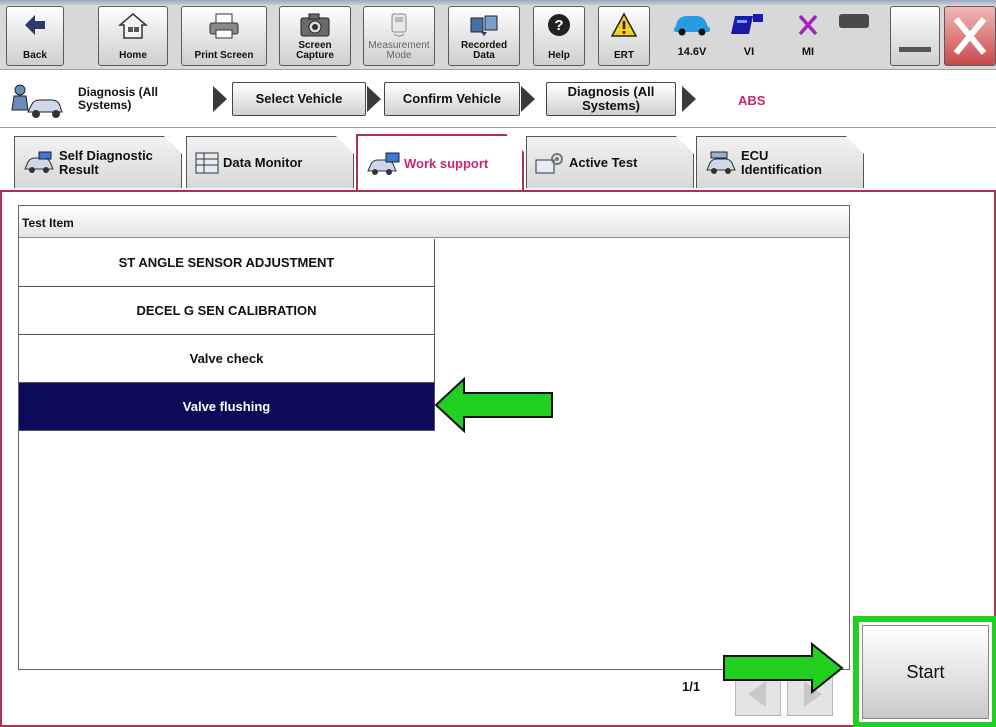  What do you see at coordinates (446, 163) in the screenshot?
I see `tab-label: Work support` at bounding box center [446, 163].